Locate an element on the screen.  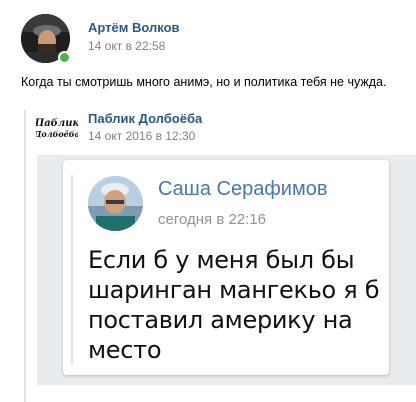
group-logo: Паблик Долбоёба is located at coordinates (56, 128).